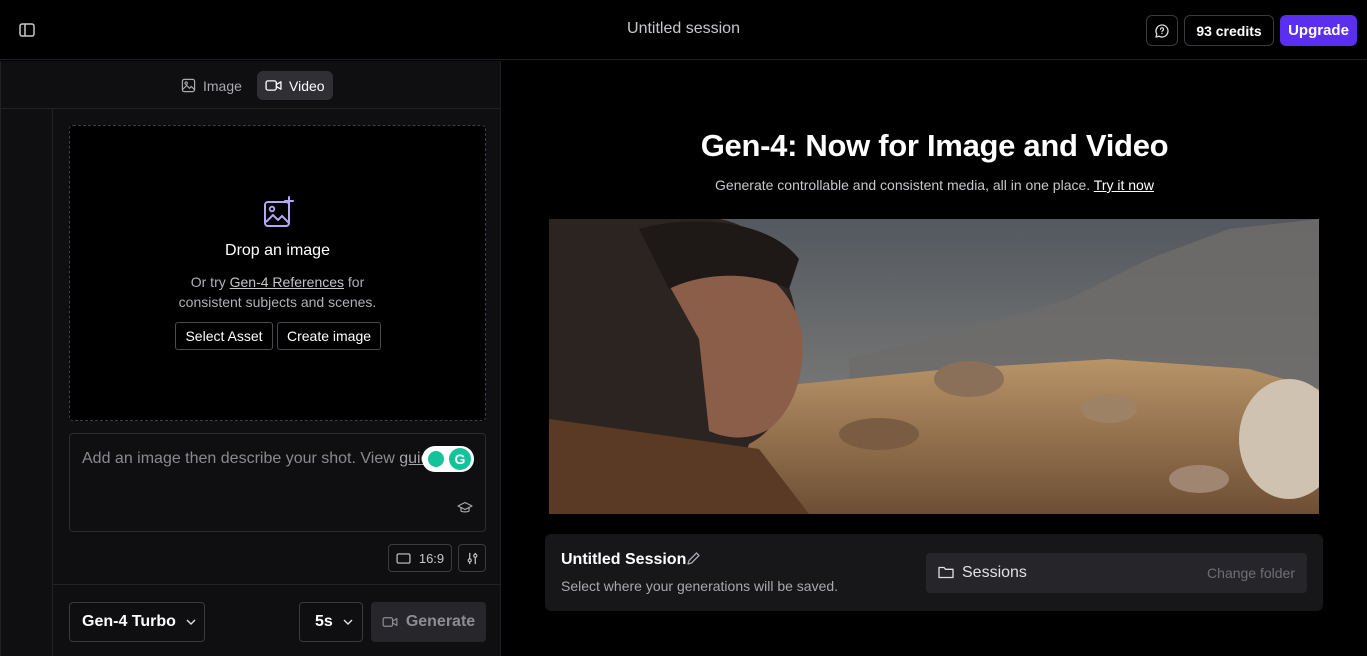 This screenshot has height=656, width=1367. I want to click on gen4-references-link: Gen-4 References, so click(287, 282).